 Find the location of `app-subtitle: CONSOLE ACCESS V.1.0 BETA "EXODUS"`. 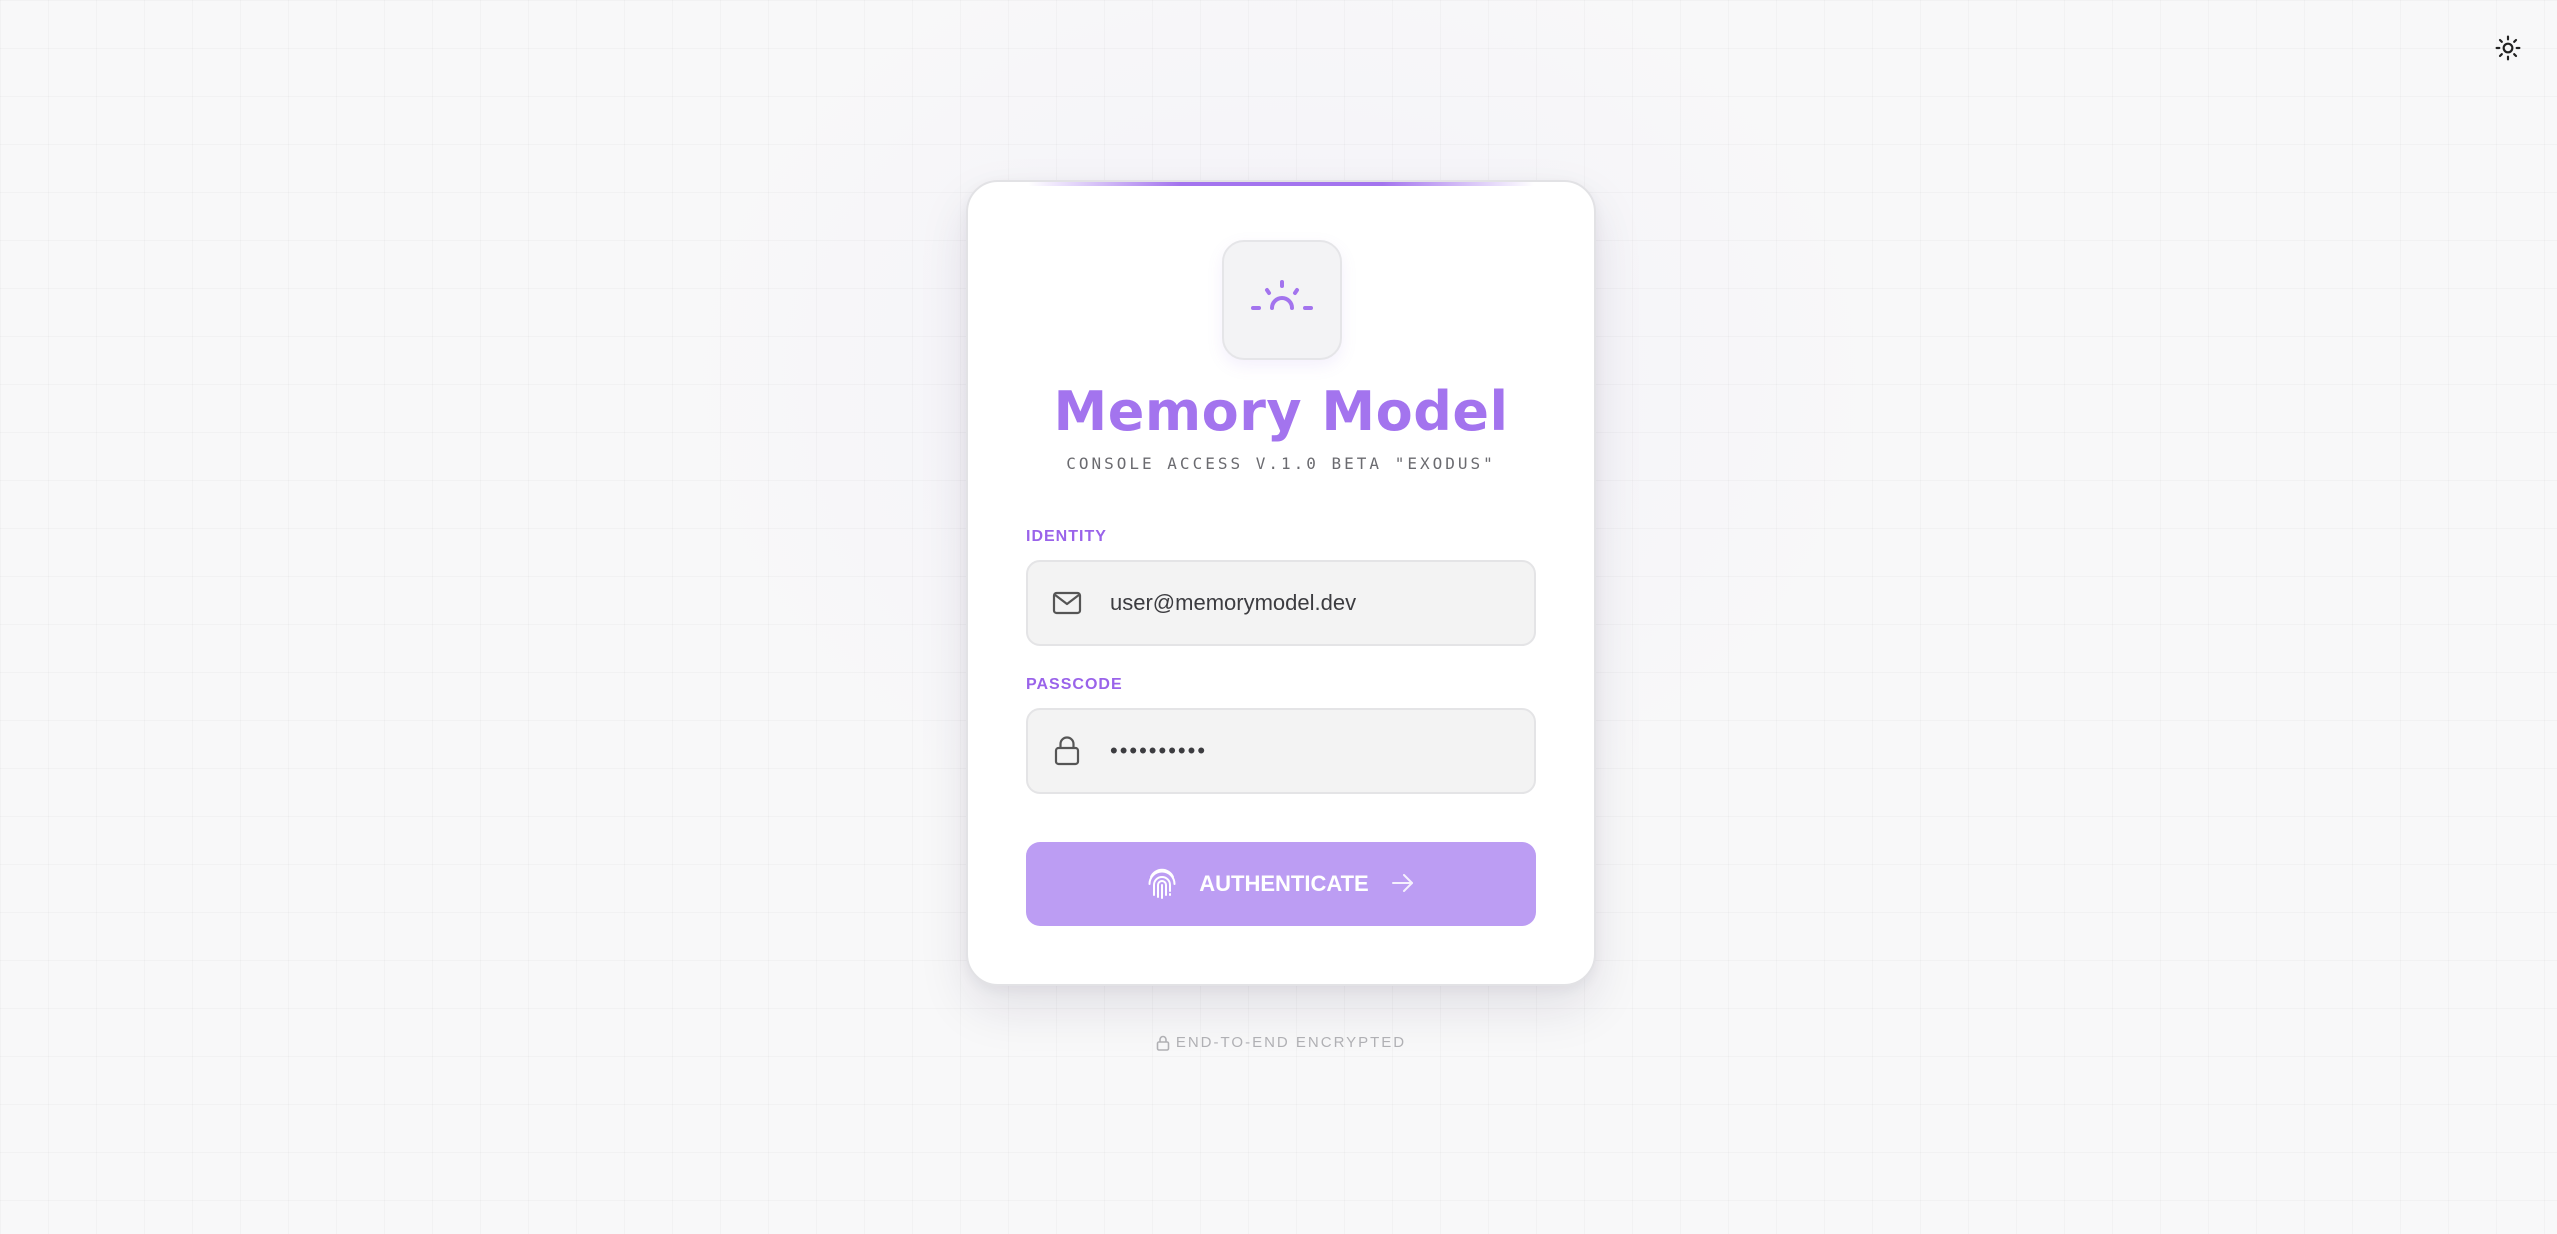

app-subtitle: CONSOLE ACCESS V.1.0 BETA "EXODUS" is located at coordinates (1281, 463).